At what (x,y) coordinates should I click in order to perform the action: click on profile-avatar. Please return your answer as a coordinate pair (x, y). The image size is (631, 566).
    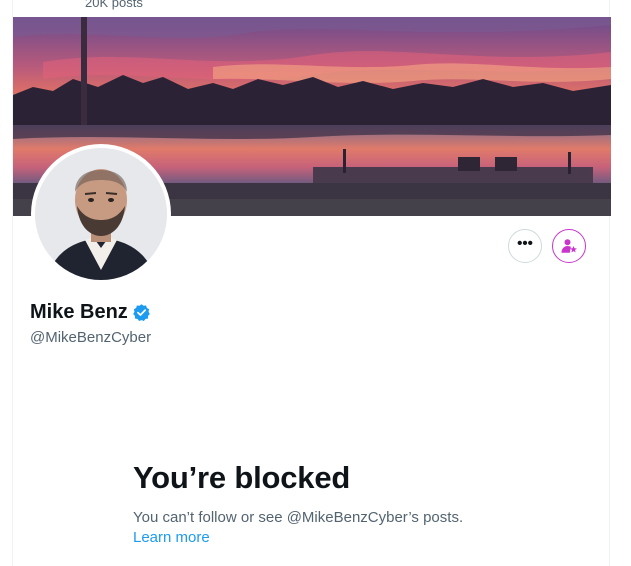
    Looking at the image, I should click on (101, 214).